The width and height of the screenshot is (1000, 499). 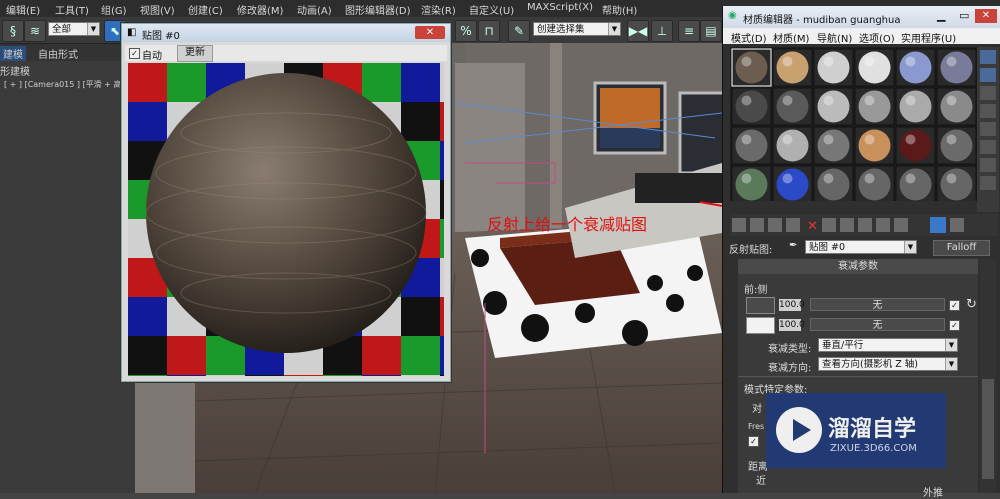 What do you see at coordinates (961, 248) in the screenshot?
I see `map-type-button: Falloff` at bounding box center [961, 248].